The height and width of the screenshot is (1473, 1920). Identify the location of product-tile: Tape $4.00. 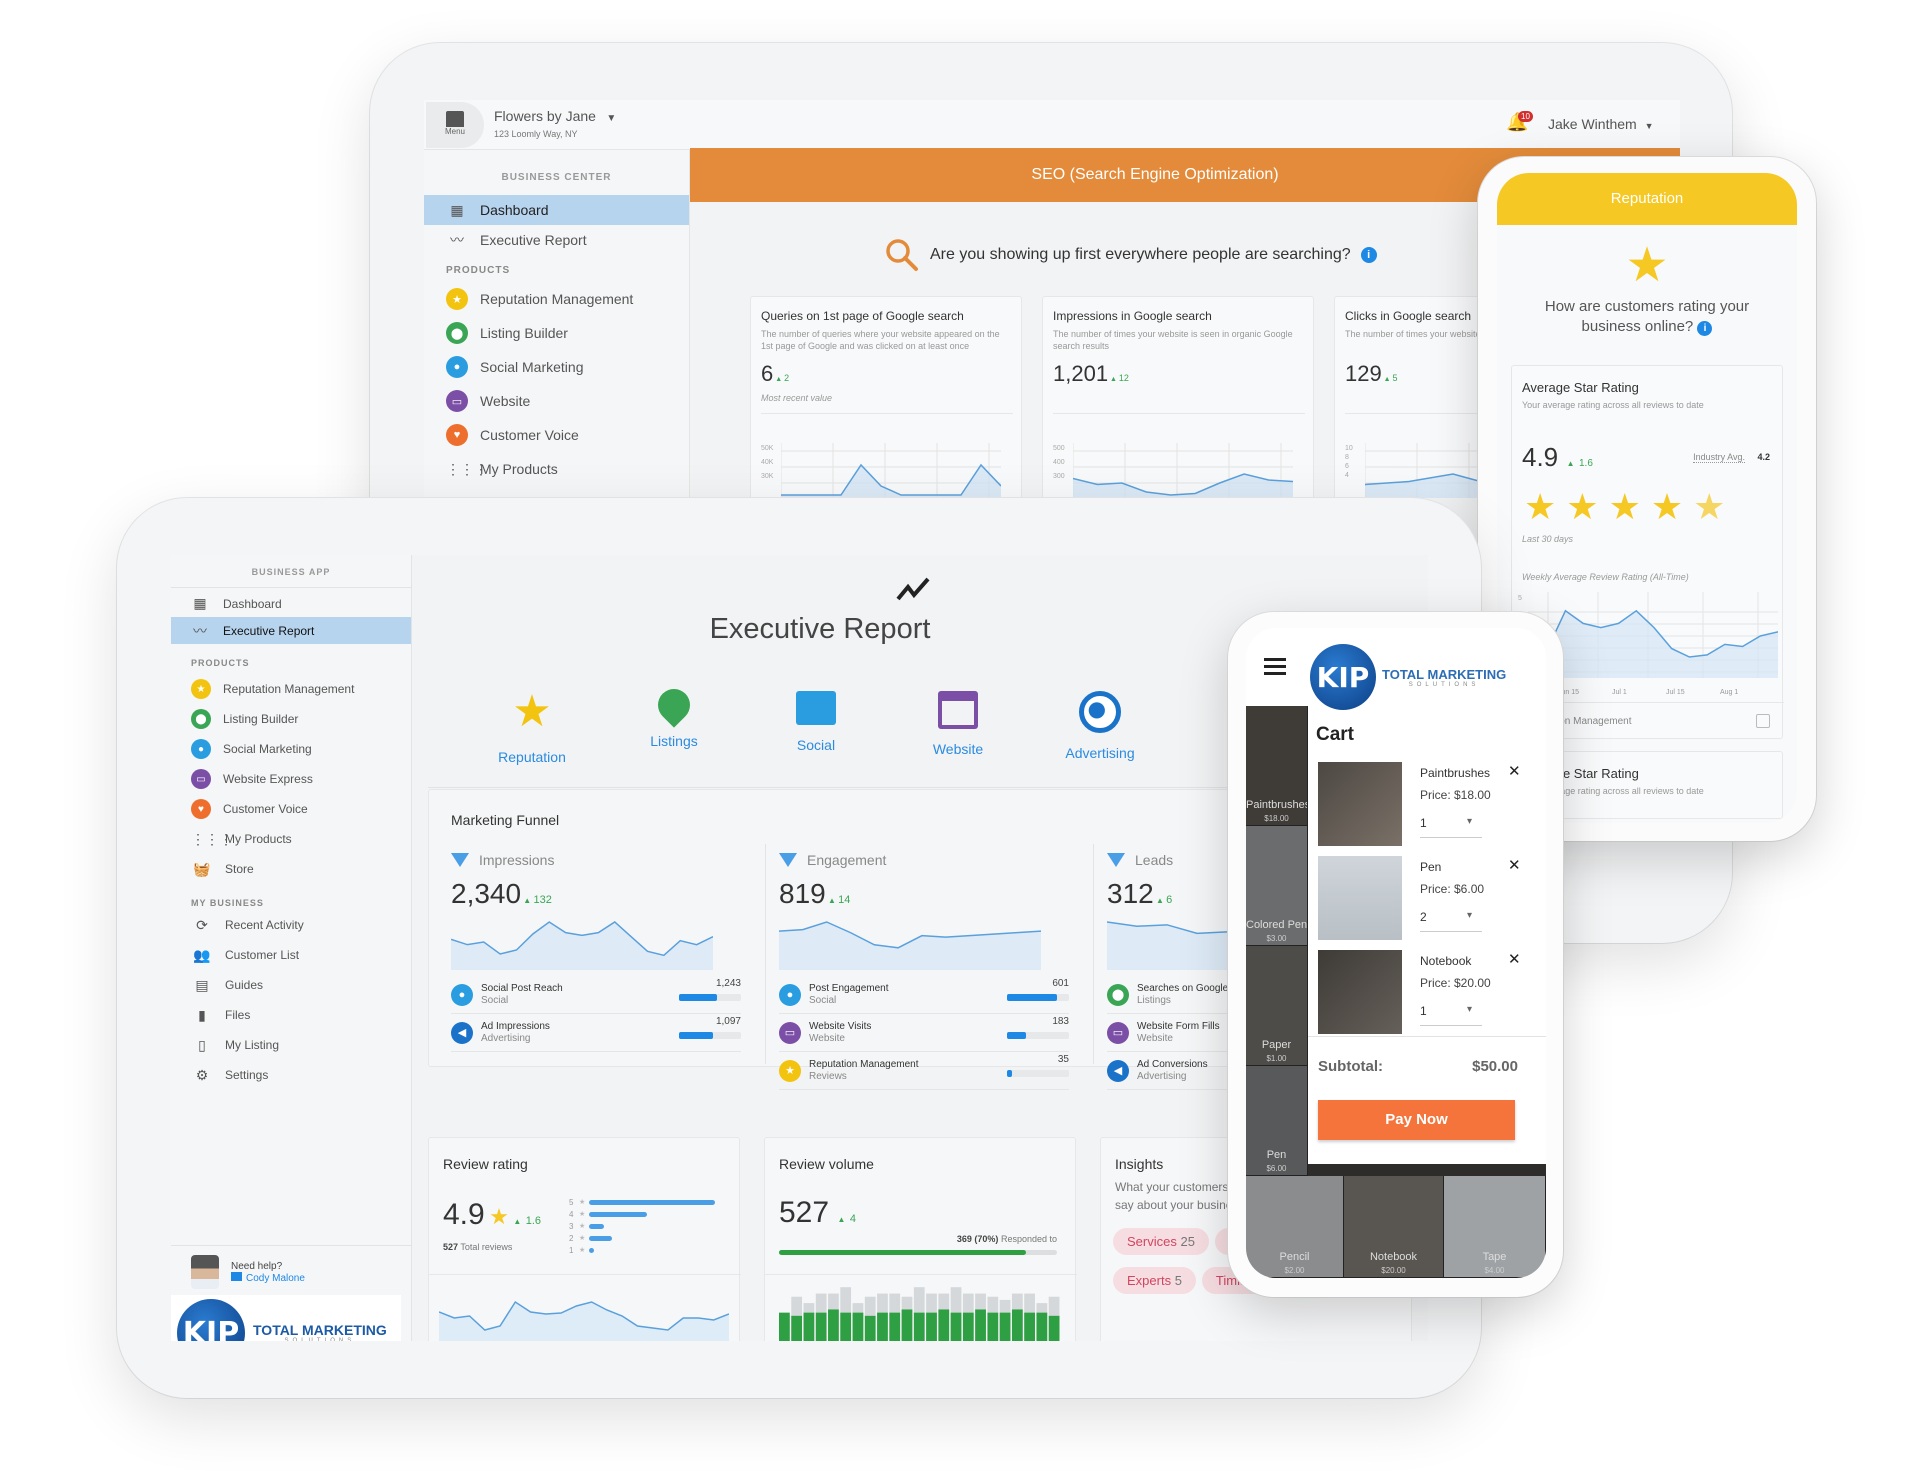
(1495, 1227).